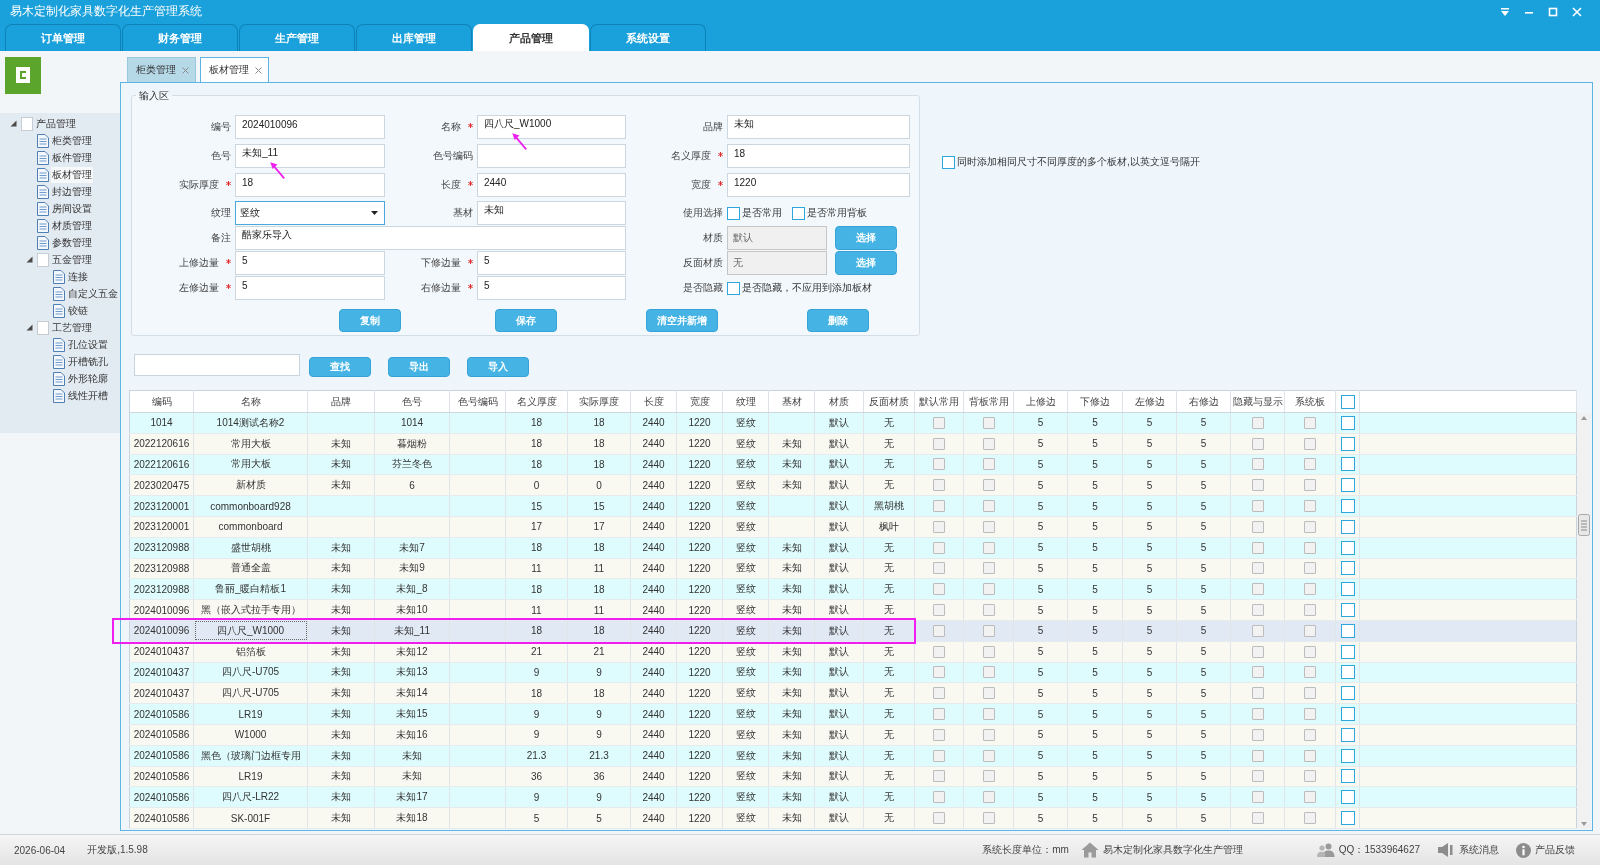  What do you see at coordinates (1325, 850) in the screenshot?
I see `users-icon` at bounding box center [1325, 850].